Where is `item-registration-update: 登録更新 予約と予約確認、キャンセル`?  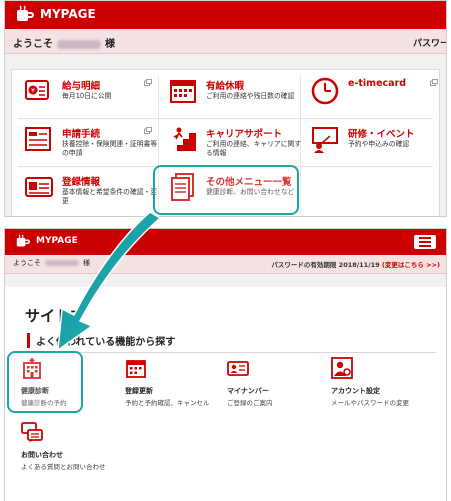 item-registration-update: 登録更新 予約と予約確認、キャンセル is located at coordinates (175, 383).